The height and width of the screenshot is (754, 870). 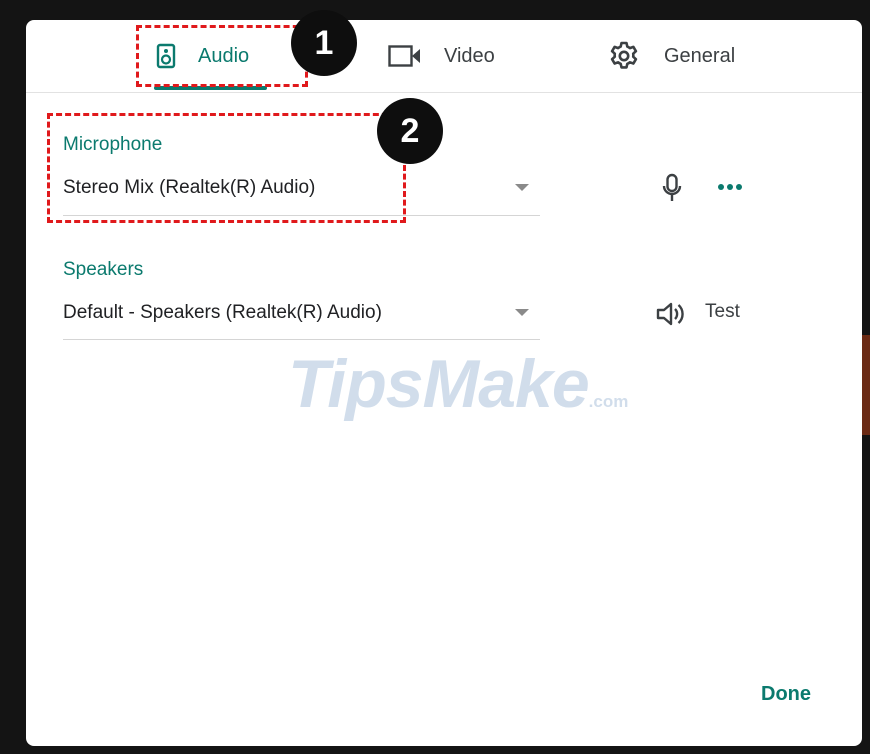 What do you see at coordinates (624, 56) in the screenshot?
I see `gear-icon` at bounding box center [624, 56].